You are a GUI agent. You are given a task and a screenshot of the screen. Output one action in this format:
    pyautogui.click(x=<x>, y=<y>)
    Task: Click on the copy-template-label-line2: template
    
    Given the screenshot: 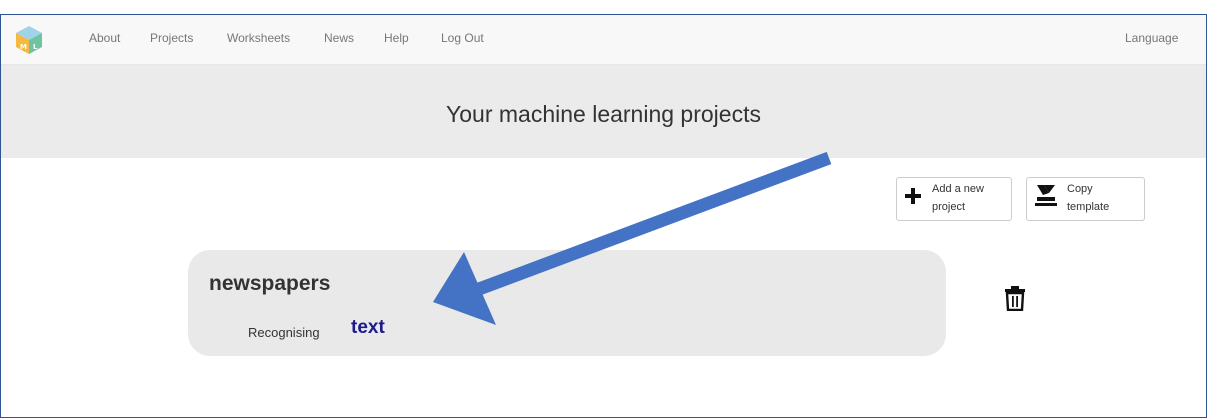 What is the action you would take?
    pyautogui.click(x=1088, y=207)
    